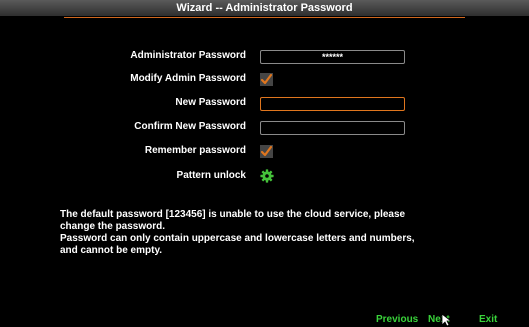  I want to click on modify-admin-checkbox, so click(266, 79).